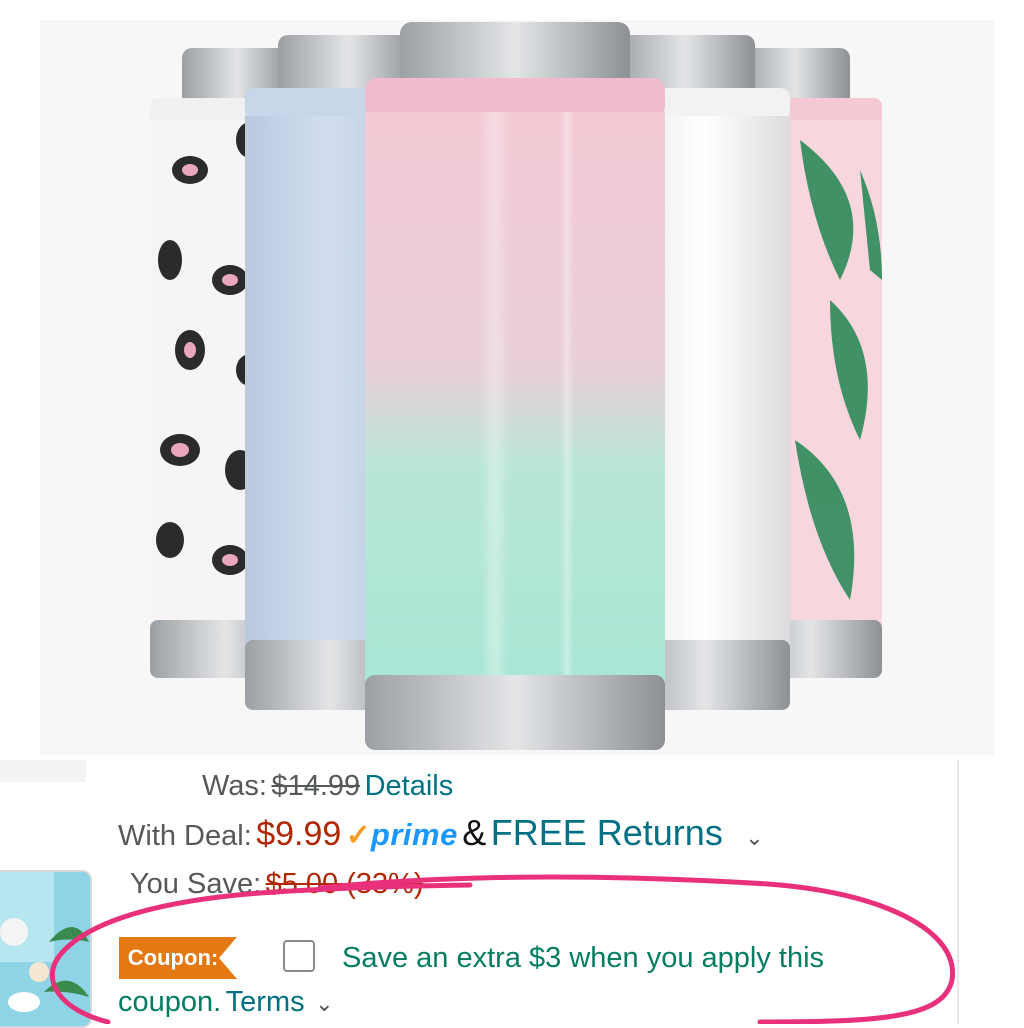 Image resolution: width=1024 pixels, height=1028 pixels. I want to click on was-label: Was:, so click(234, 786).